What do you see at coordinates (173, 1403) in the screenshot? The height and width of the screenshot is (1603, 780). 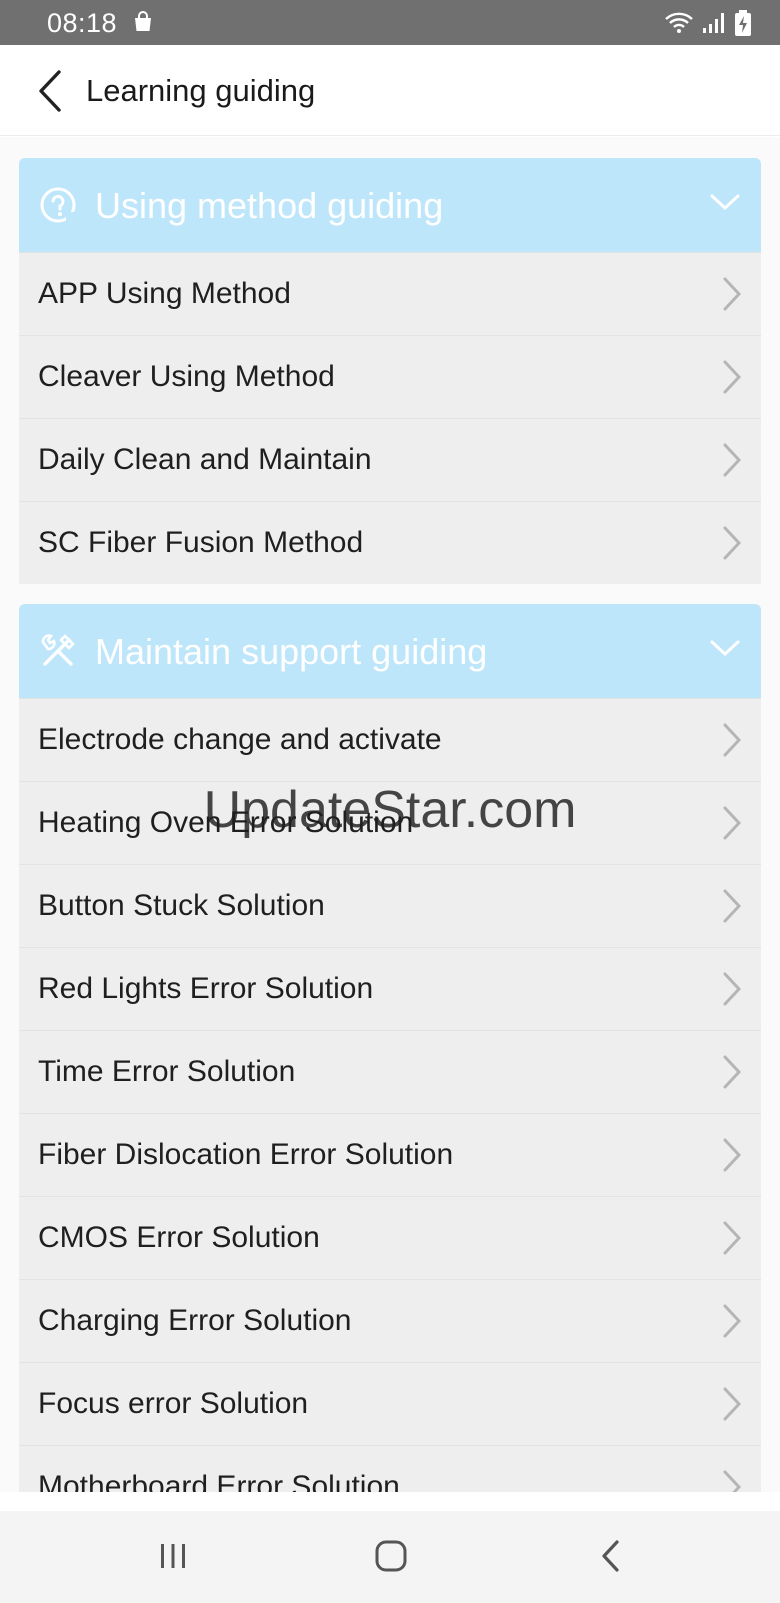 I see `list-item-label: Focus error Solution` at bounding box center [173, 1403].